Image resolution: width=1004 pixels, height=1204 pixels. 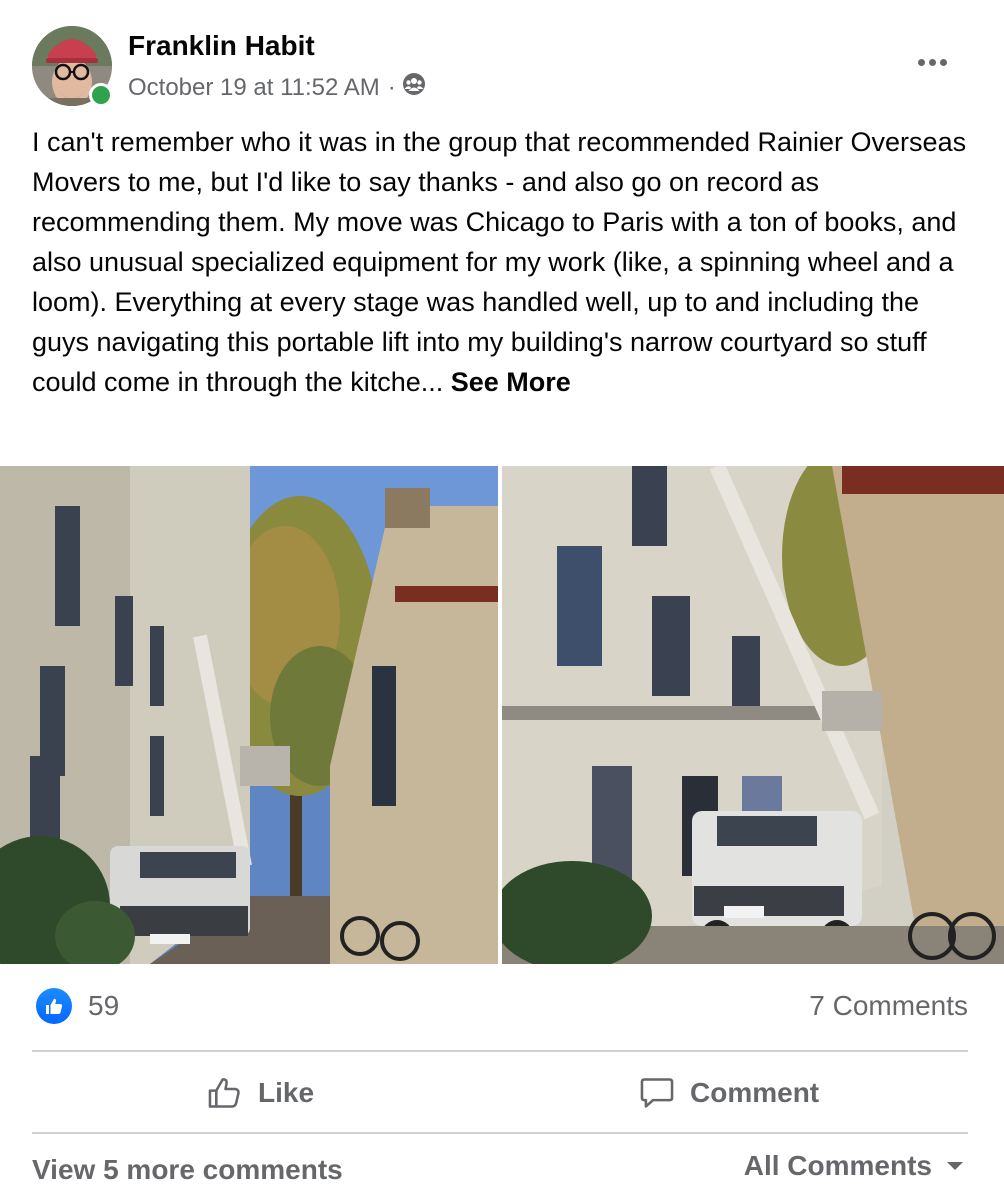 What do you see at coordinates (414, 87) in the screenshot?
I see `group-icon` at bounding box center [414, 87].